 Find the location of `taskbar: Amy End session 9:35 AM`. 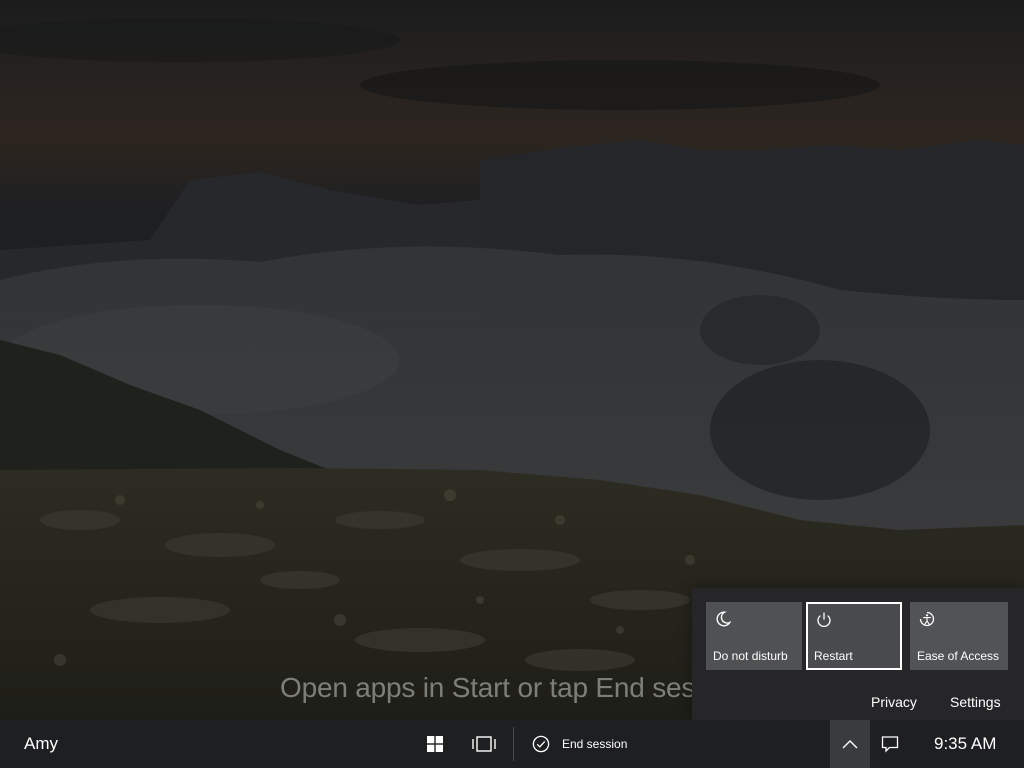

taskbar: Amy End session 9:35 AM is located at coordinates (512, 744).